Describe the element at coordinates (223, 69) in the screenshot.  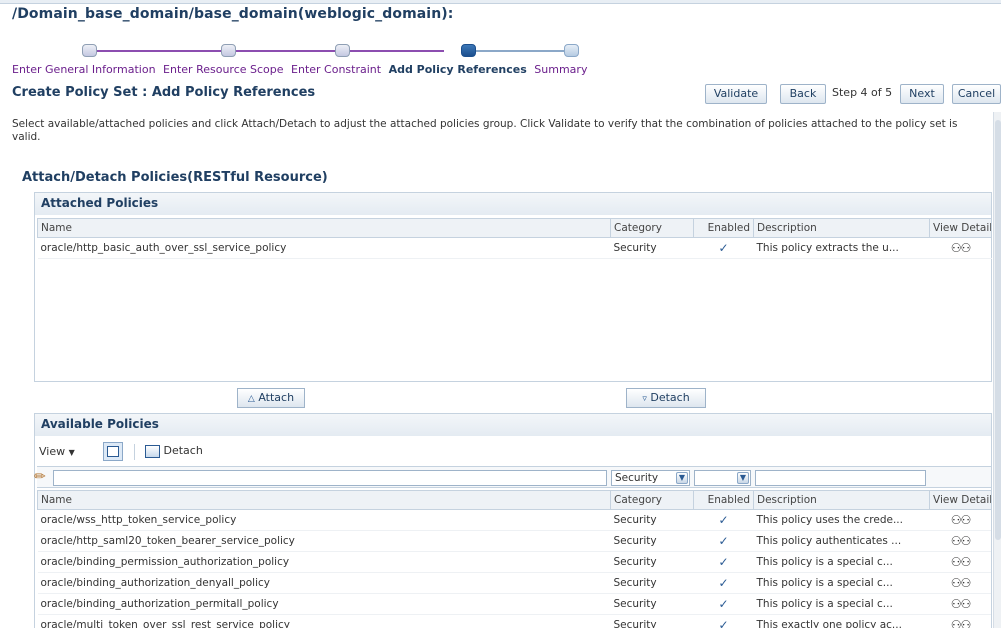
I see `train-label-scope: Enter Resource Scope` at that location.